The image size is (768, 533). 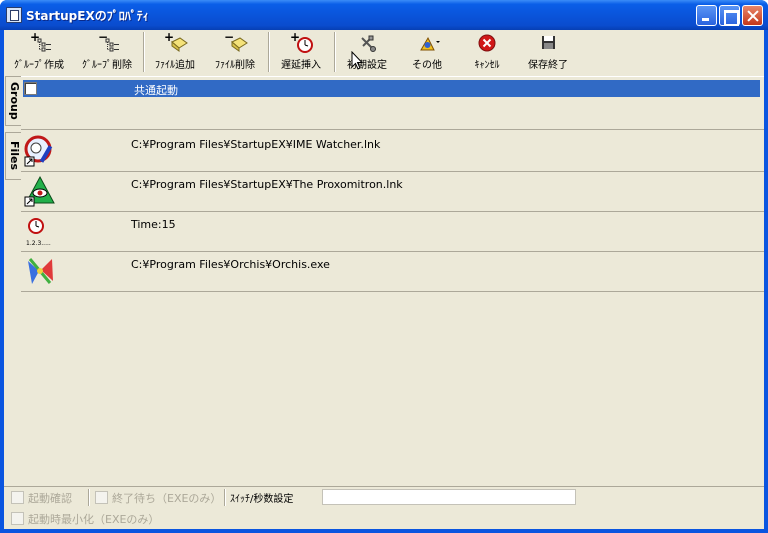 What do you see at coordinates (427, 43) in the screenshot?
I see `other-menu-icon` at bounding box center [427, 43].